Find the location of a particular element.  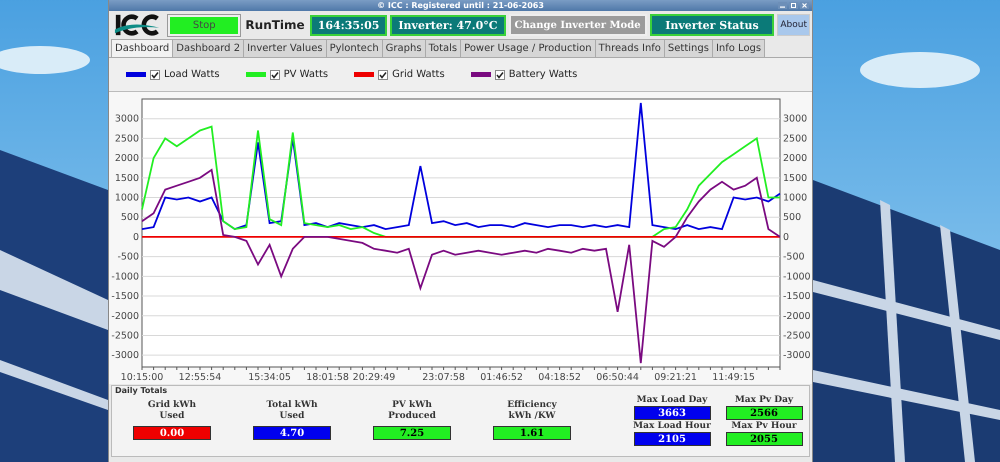

axis-label: 18:01:58 is located at coordinates (327, 377).